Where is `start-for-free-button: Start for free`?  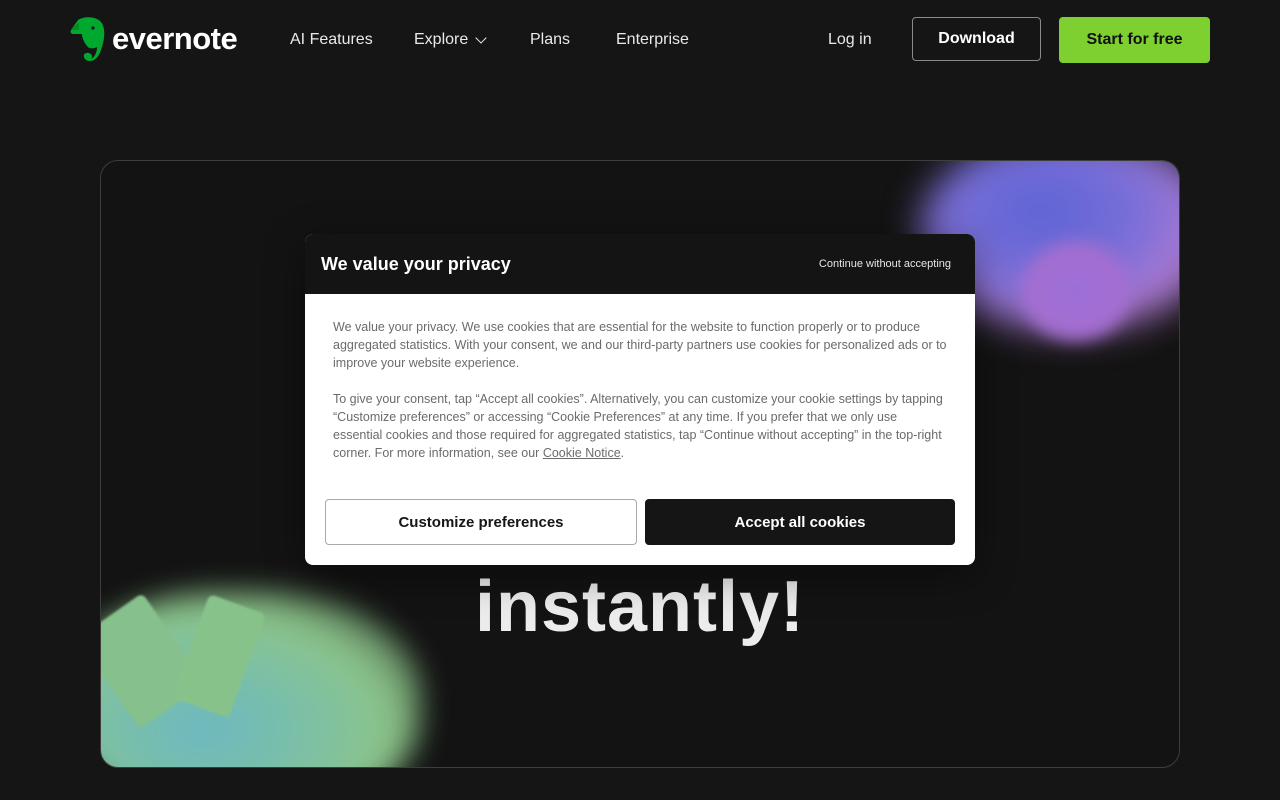
start-for-free-button: Start for free is located at coordinates (1134, 40).